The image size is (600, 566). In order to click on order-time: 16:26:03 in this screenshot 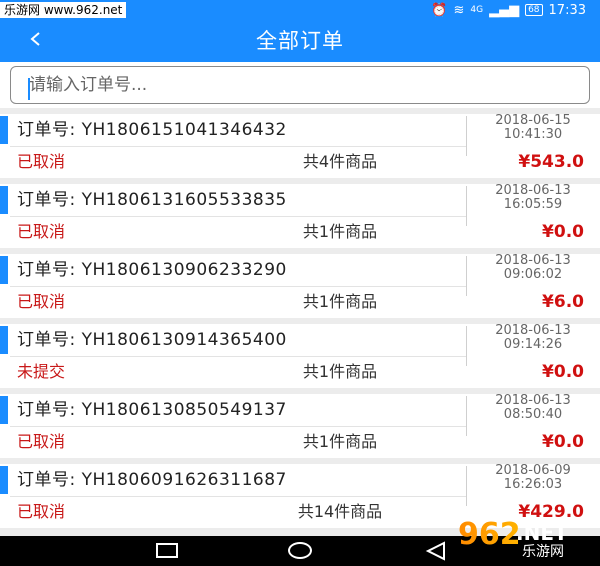, I will do `click(533, 484)`.